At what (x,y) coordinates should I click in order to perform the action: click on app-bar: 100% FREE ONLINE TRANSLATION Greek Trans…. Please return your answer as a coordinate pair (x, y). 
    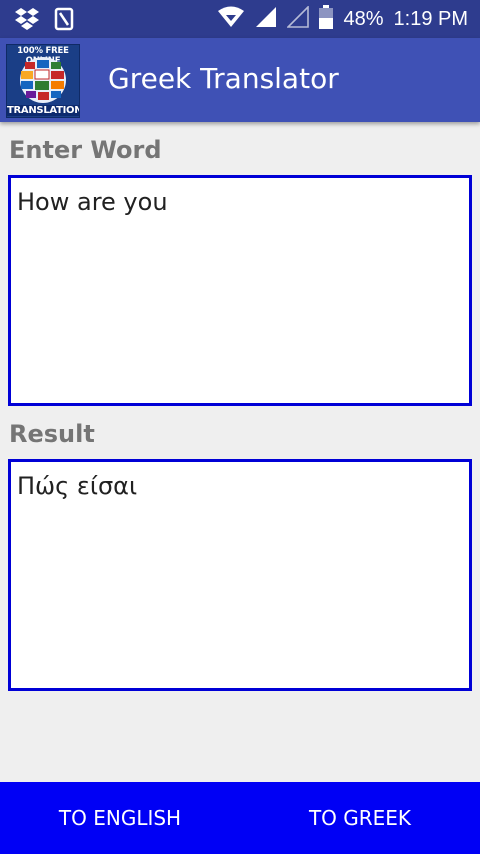
    Looking at the image, I should click on (240, 80).